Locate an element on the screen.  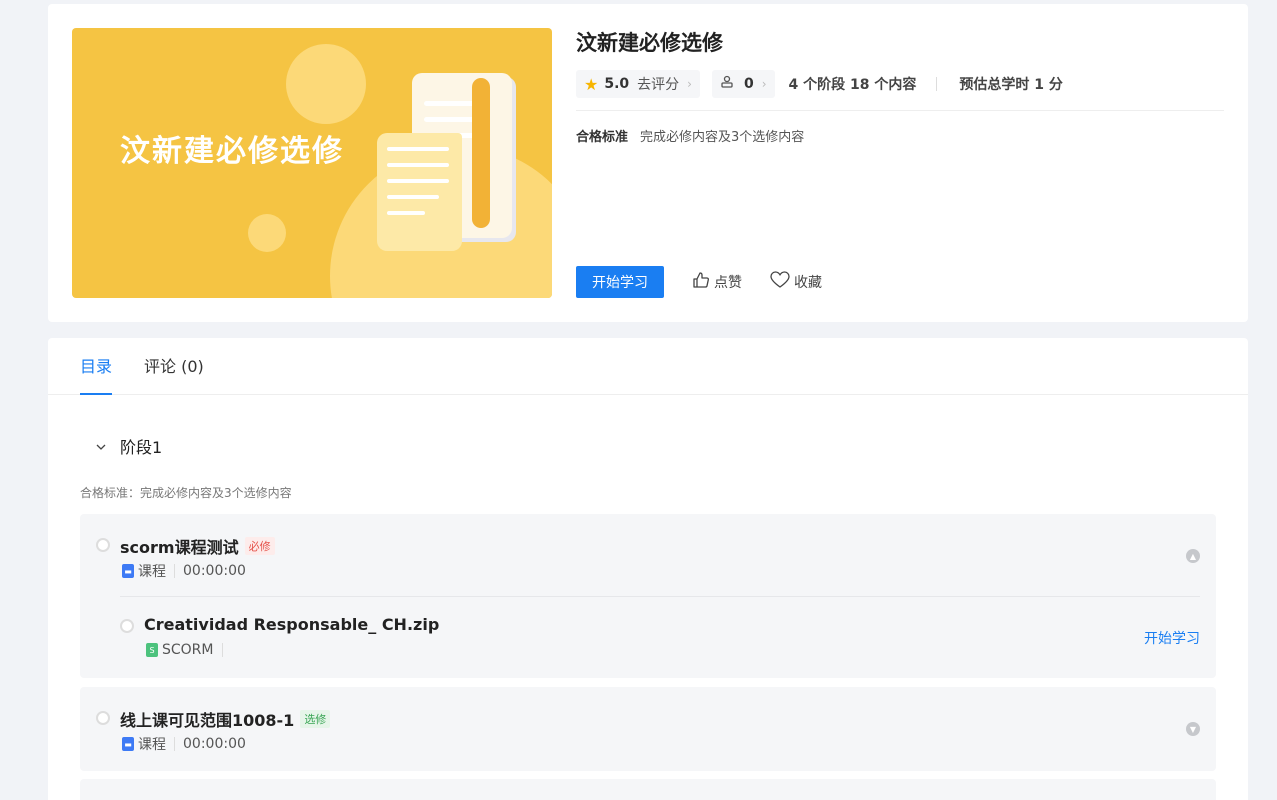
child-item-type: SCORM is located at coordinates (188, 650).